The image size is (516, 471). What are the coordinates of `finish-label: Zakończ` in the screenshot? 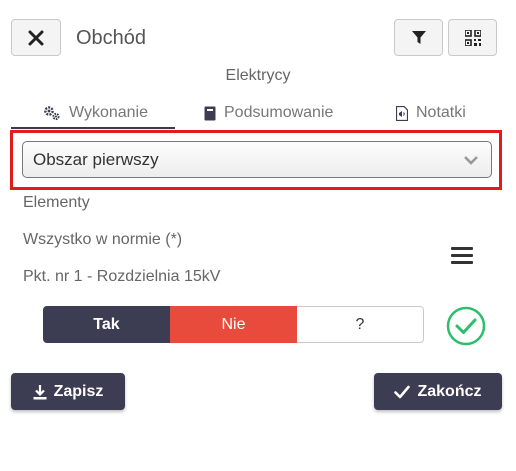 It's located at (449, 391).